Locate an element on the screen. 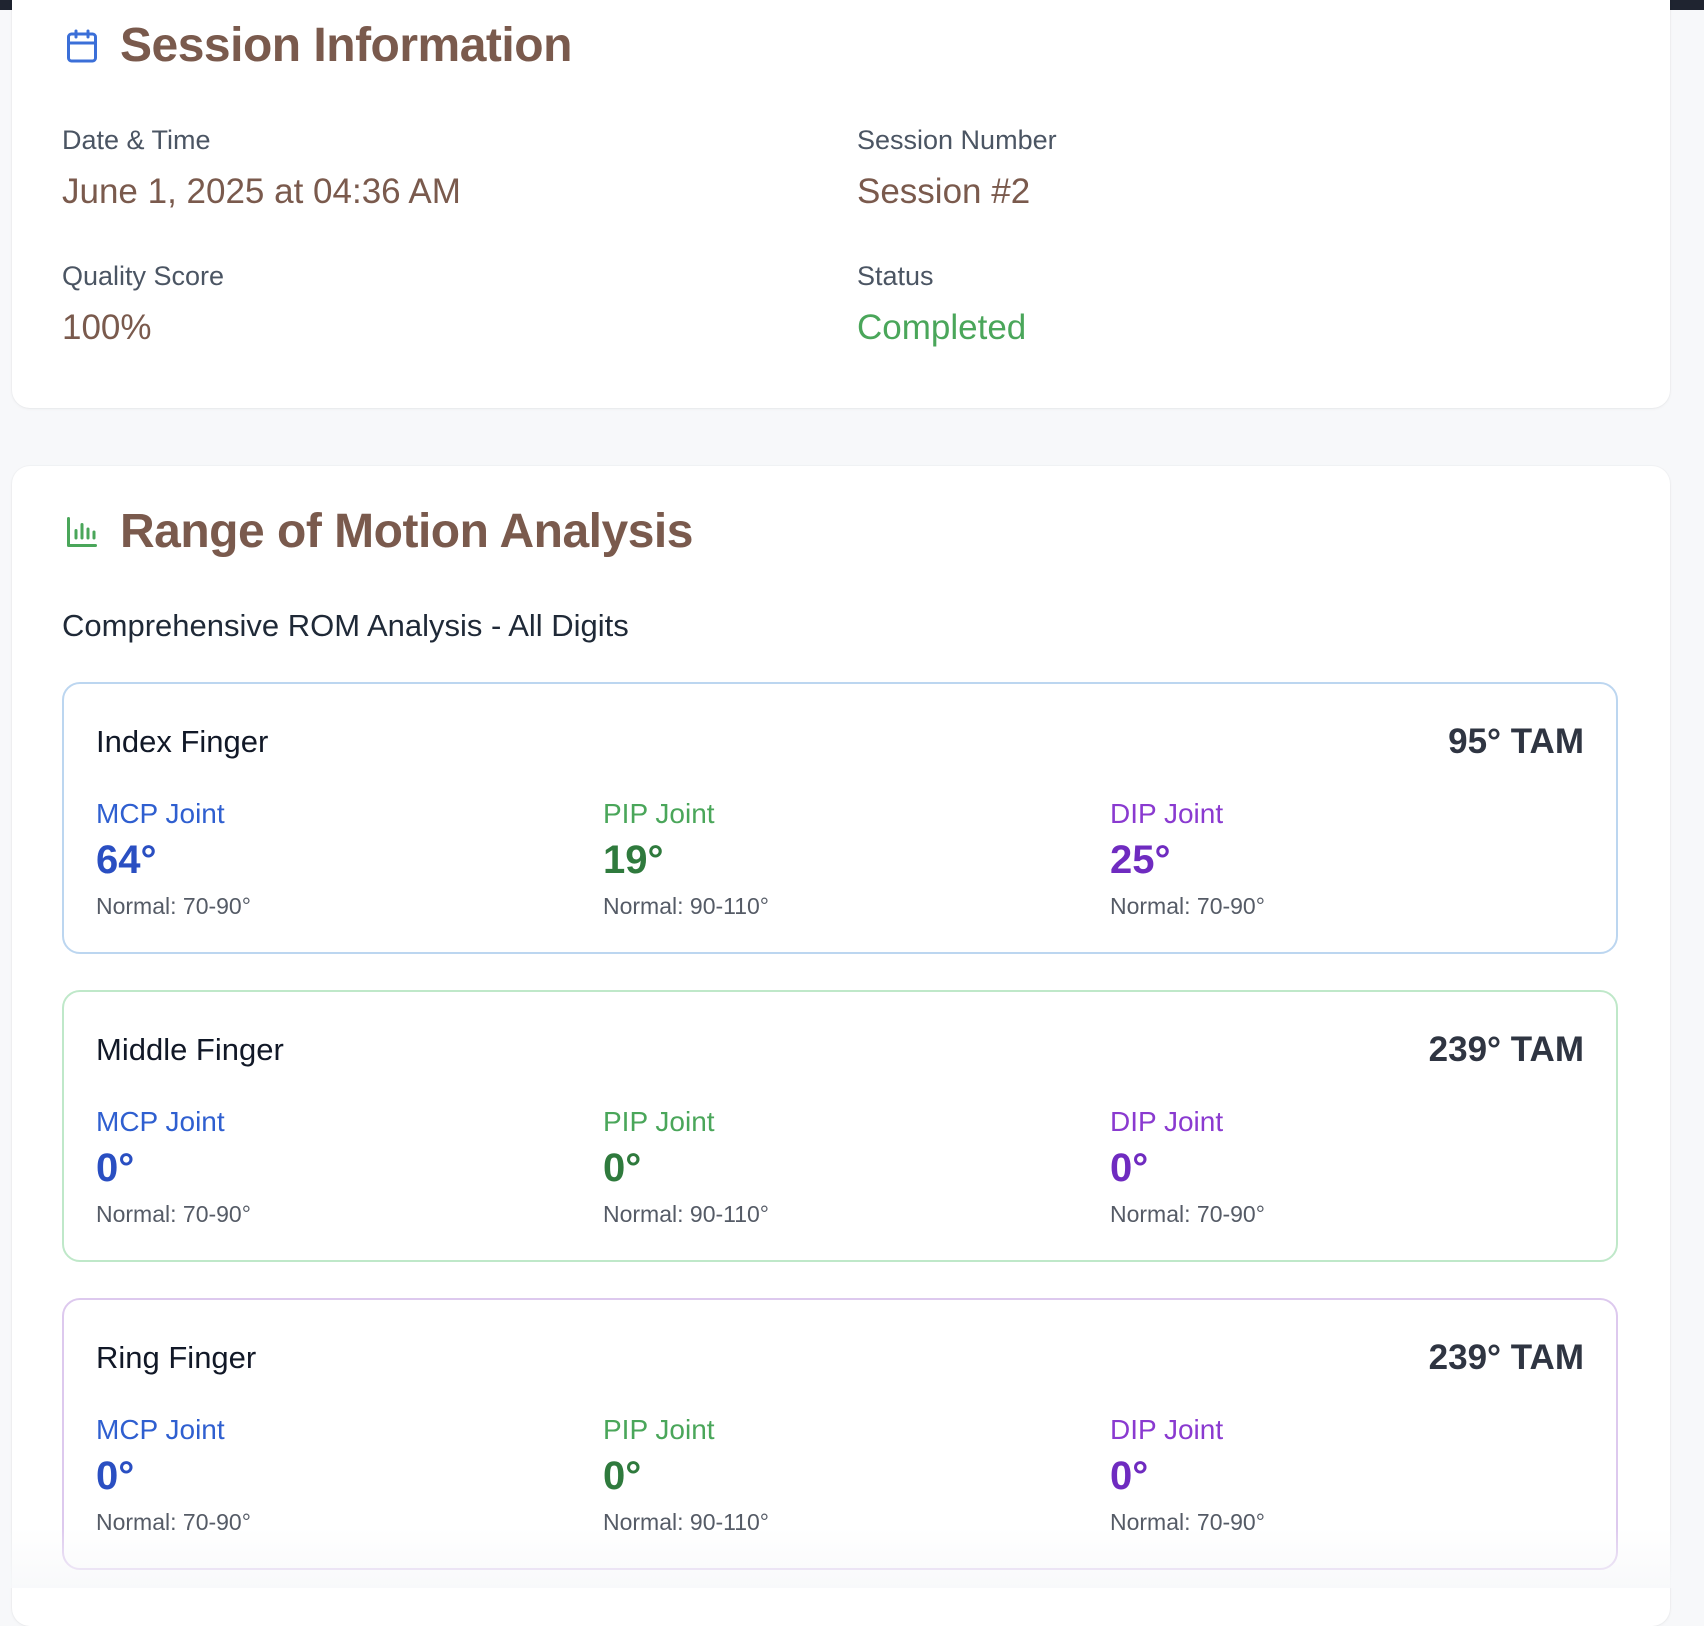 The image size is (1704, 1626). joint-value: 25° is located at coordinates (1140, 860).